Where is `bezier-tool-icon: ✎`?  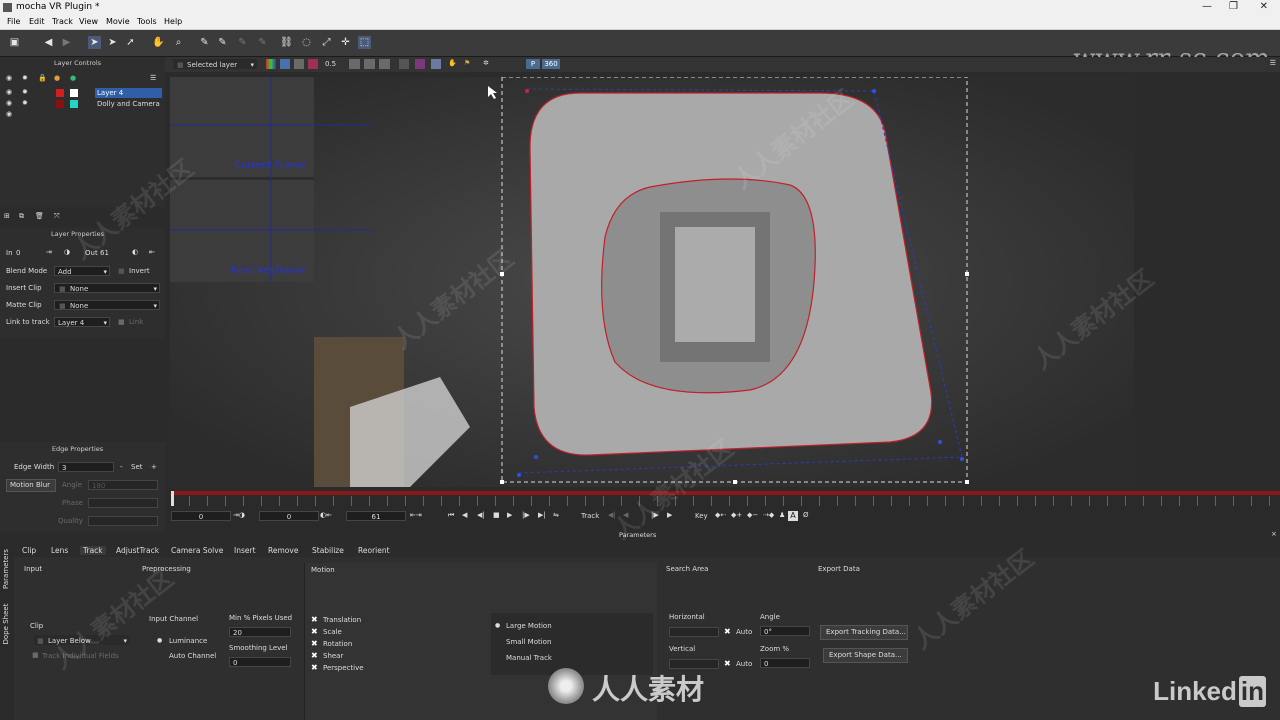 bezier-tool-icon: ✎ is located at coordinates (242, 42).